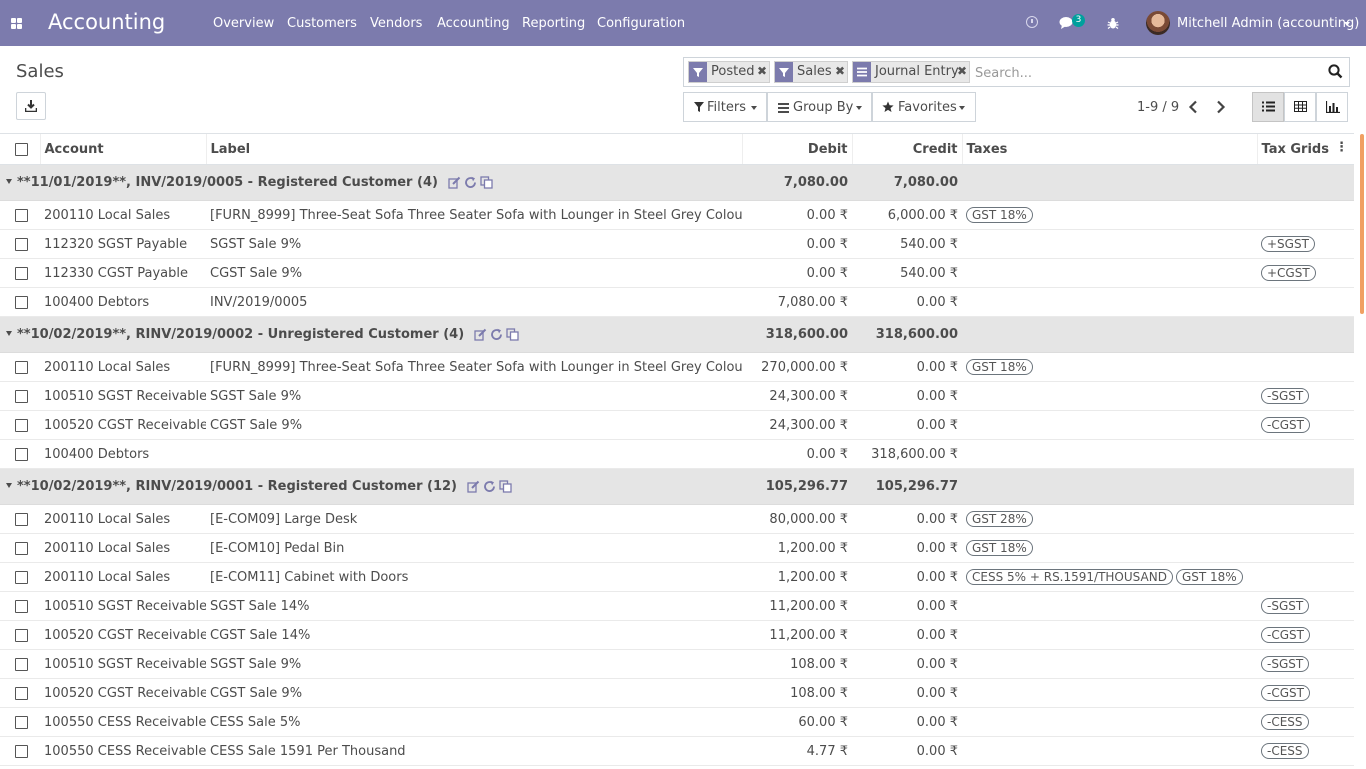 The width and height of the screenshot is (1366, 769). Describe the element at coordinates (1268, 23) in the screenshot. I see `user-menu: Mitchell Admin (accounting)` at that location.